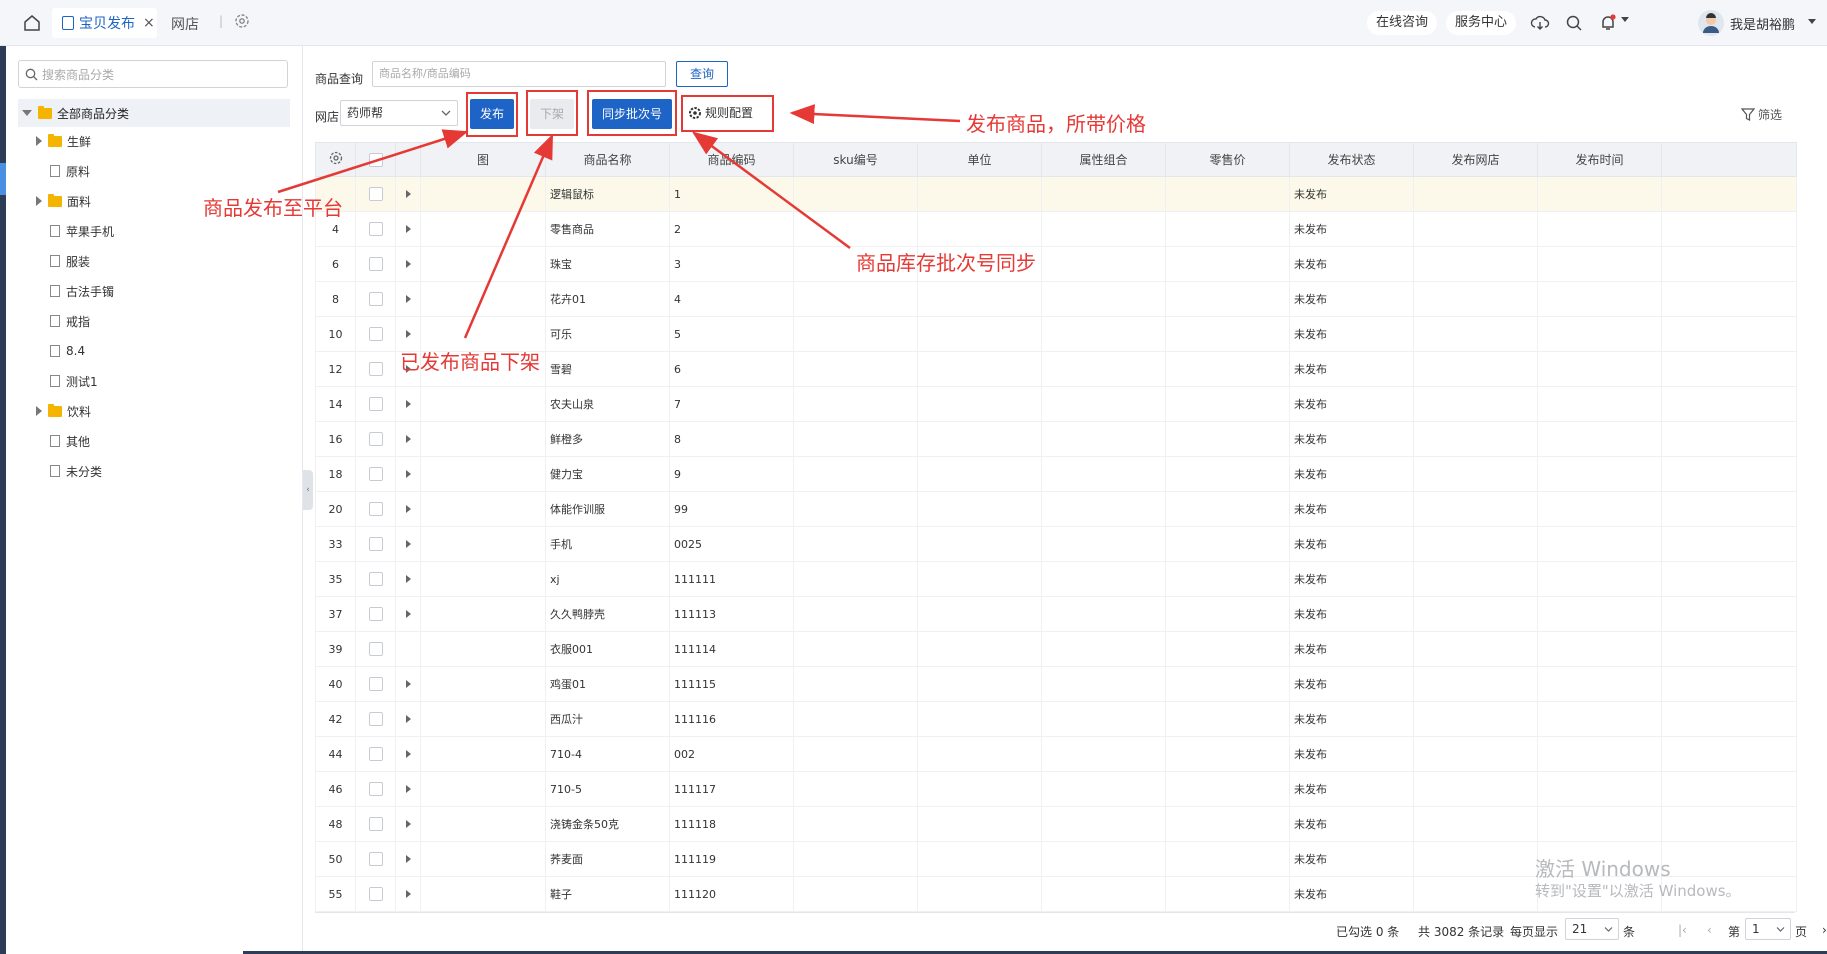 The width and height of the screenshot is (1827, 954). Describe the element at coordinates (63, 201) in the screenshot. I see `tree-item: 面料` at that location.